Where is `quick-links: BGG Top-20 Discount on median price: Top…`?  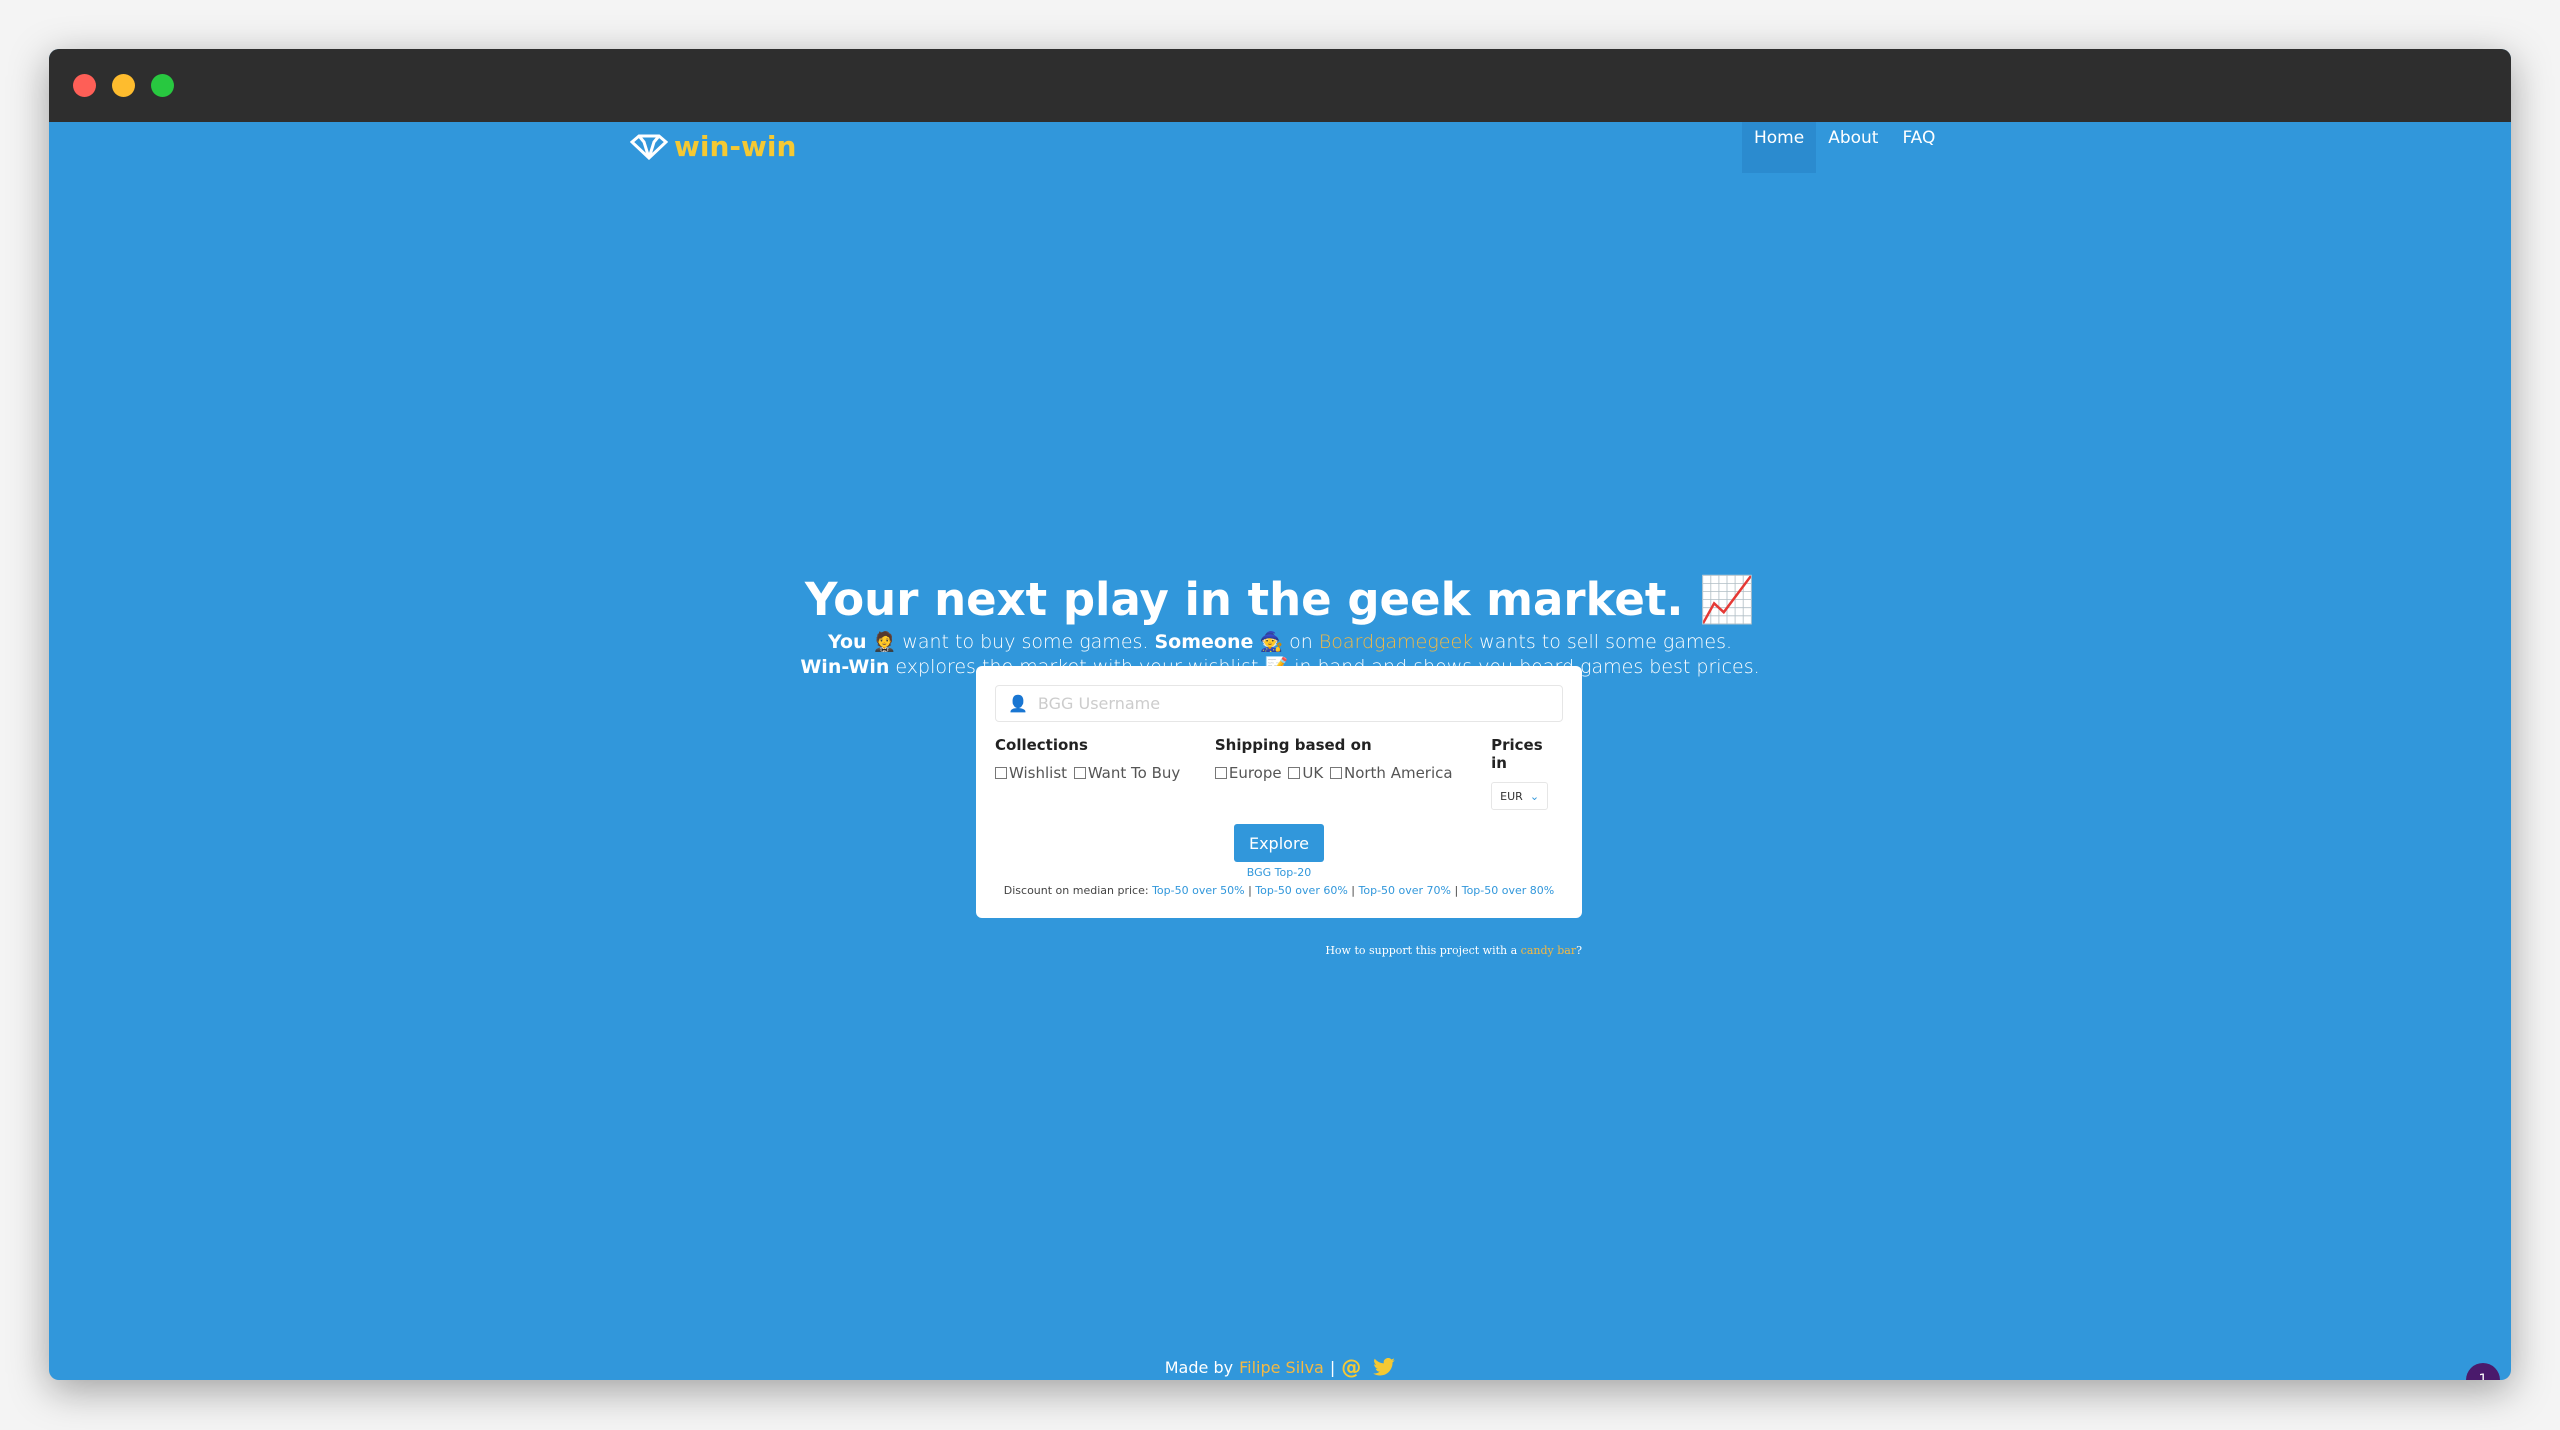 quick-links: BGG Top-20 Discount on median price: Top… is located at coordinates (1279, 881).